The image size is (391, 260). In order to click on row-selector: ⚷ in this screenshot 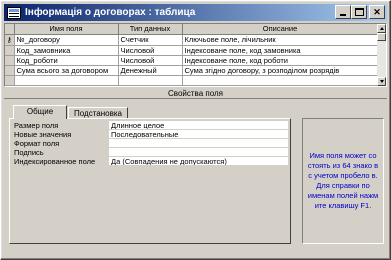, I will do `click(10, 40)`.